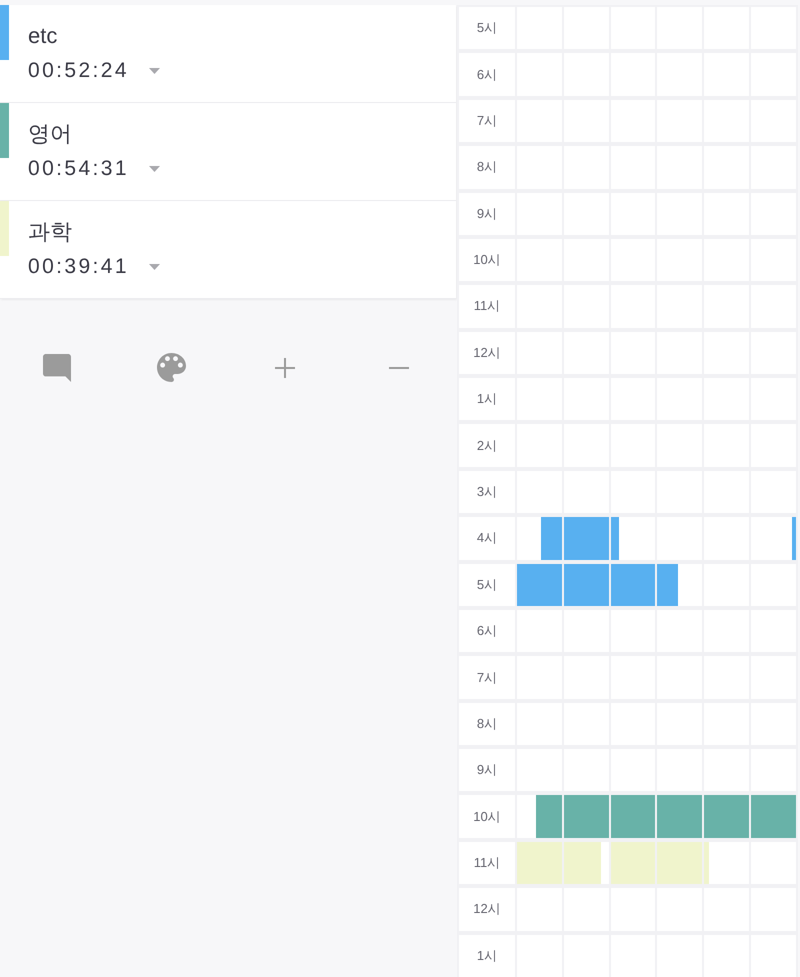 Image resolution: width=800 pixels, height=977 pixels. What do you see at coordinates (78, 71) in the screenshot?
I see `study-time: 00:52:24` at bounding box center [78, 71].